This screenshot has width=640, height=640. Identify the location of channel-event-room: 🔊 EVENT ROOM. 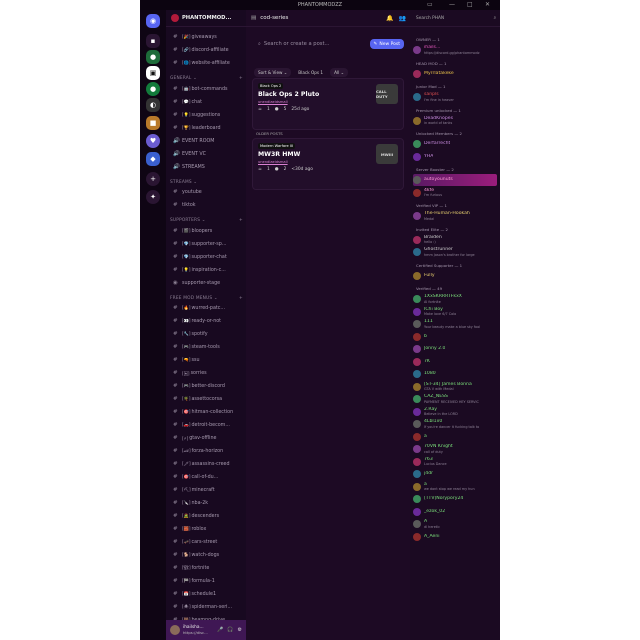
(206, 141).